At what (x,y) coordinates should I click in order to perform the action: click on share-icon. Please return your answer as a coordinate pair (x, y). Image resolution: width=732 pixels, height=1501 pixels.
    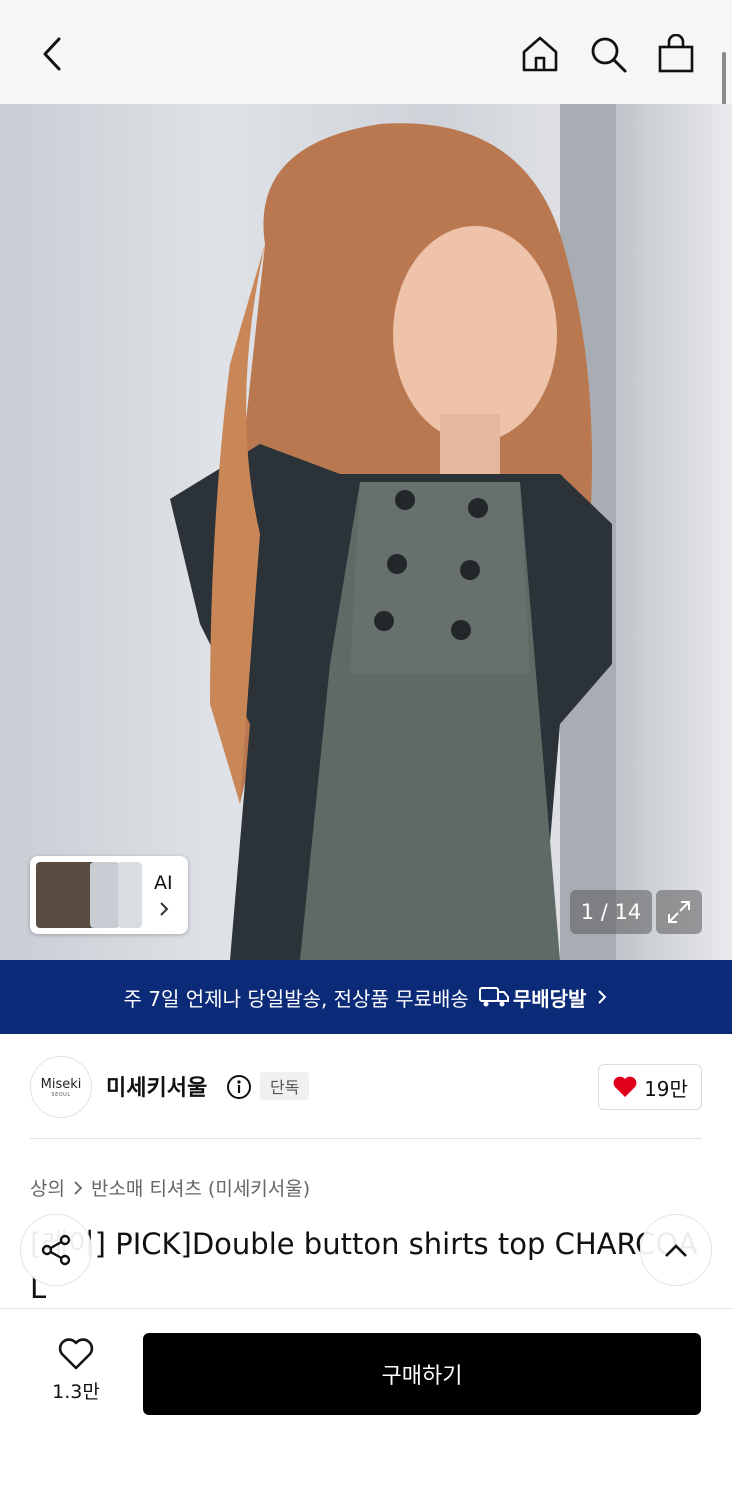
    Looking at the image, I should click on (56, 1250).